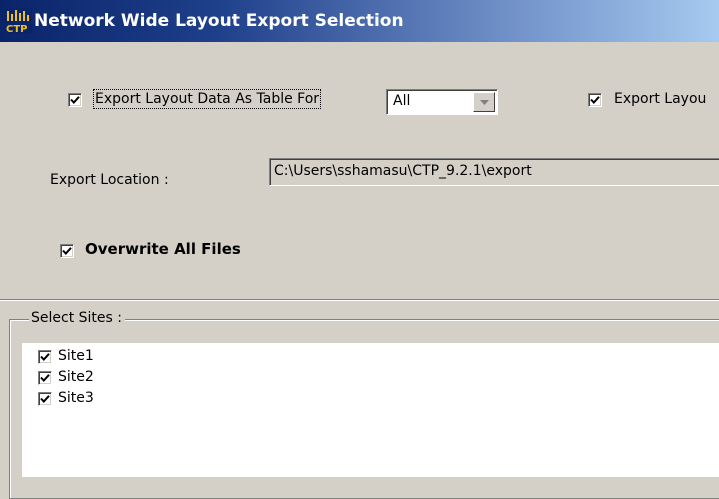  Describe the element at coordinates (207, 99) in the screenshot. I see `export-table-label: Export Layout Data As Table For` at that location.